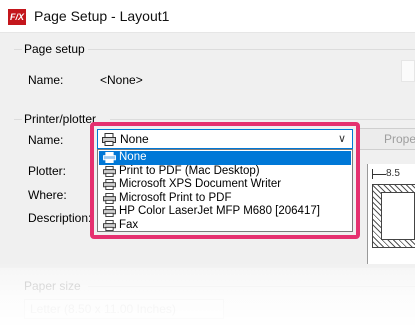 The image size is (415, 325). Describe the element at coordinates (47, 171) in the screenshot. I see `plotter-label: Plotter:` at that location.